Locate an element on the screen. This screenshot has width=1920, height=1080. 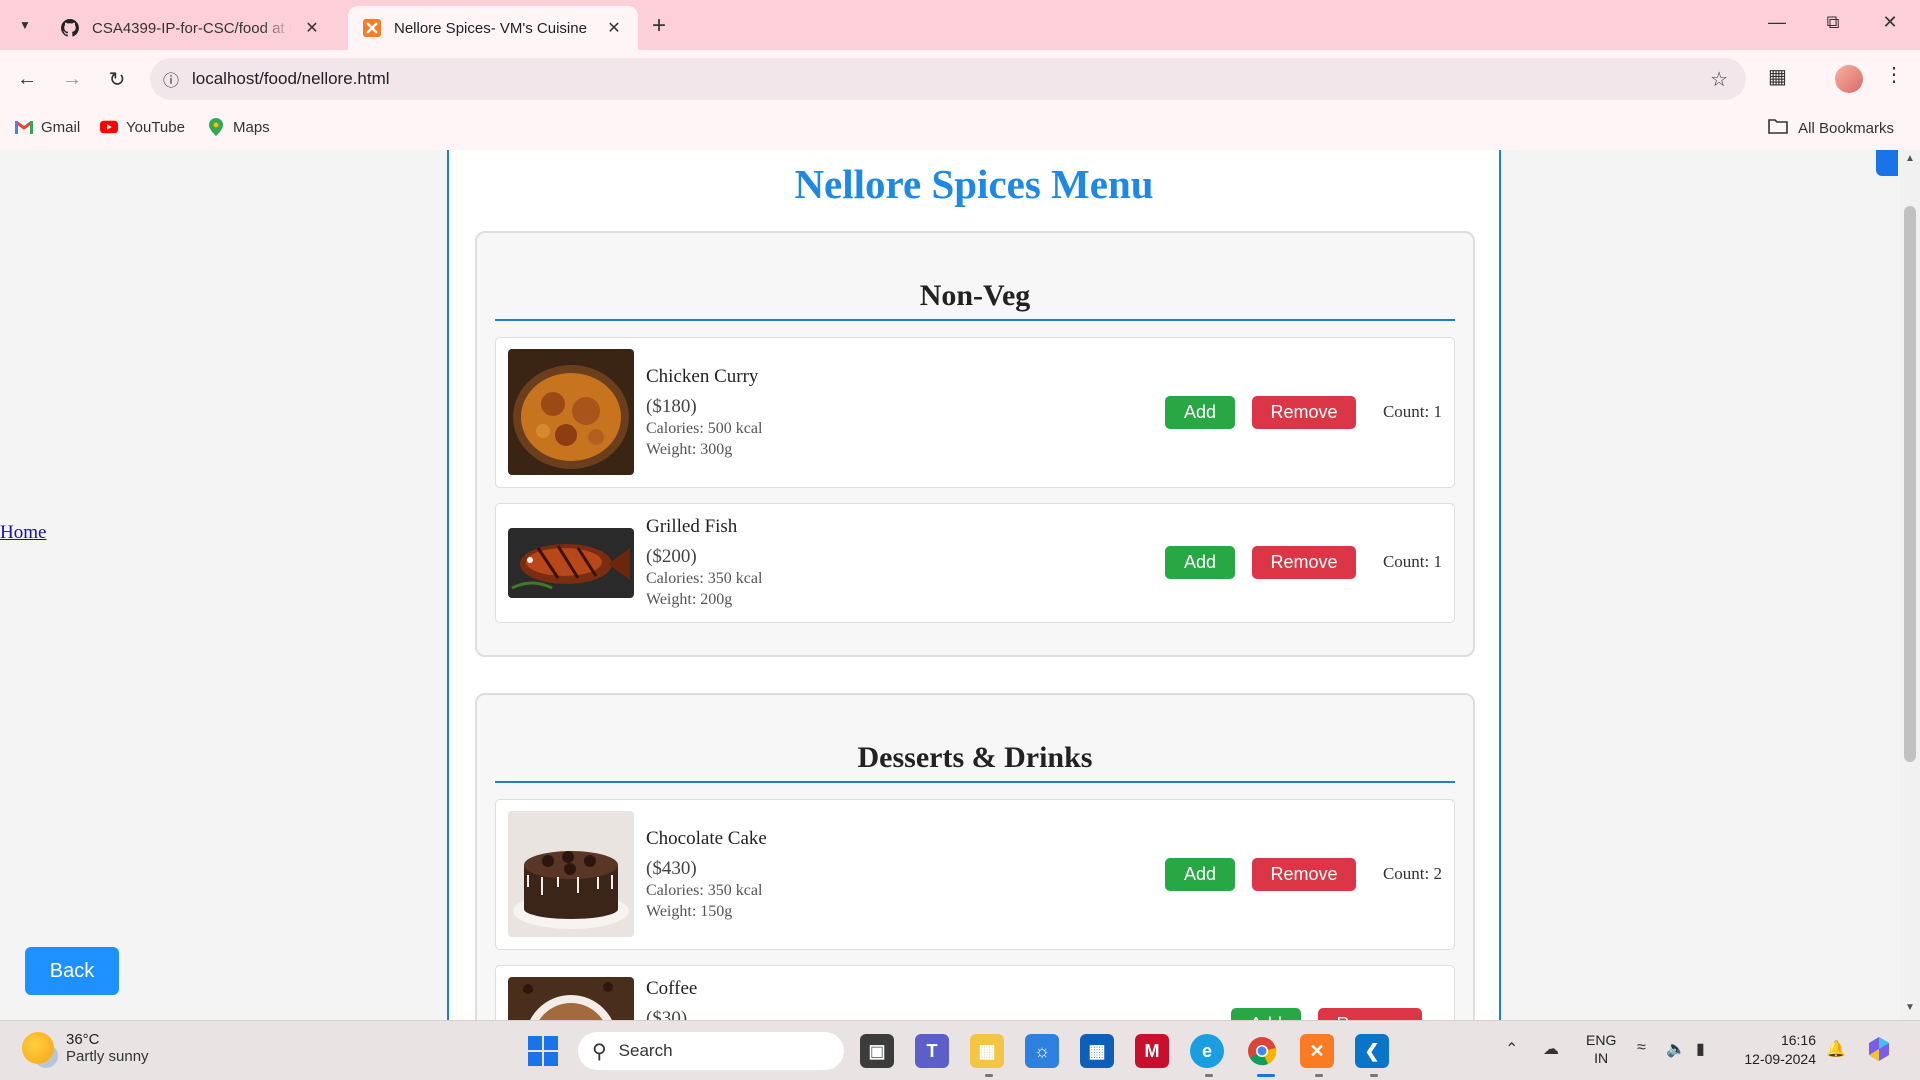
more-menu-icon: ⋮ is located at coordinates (1894, 74).